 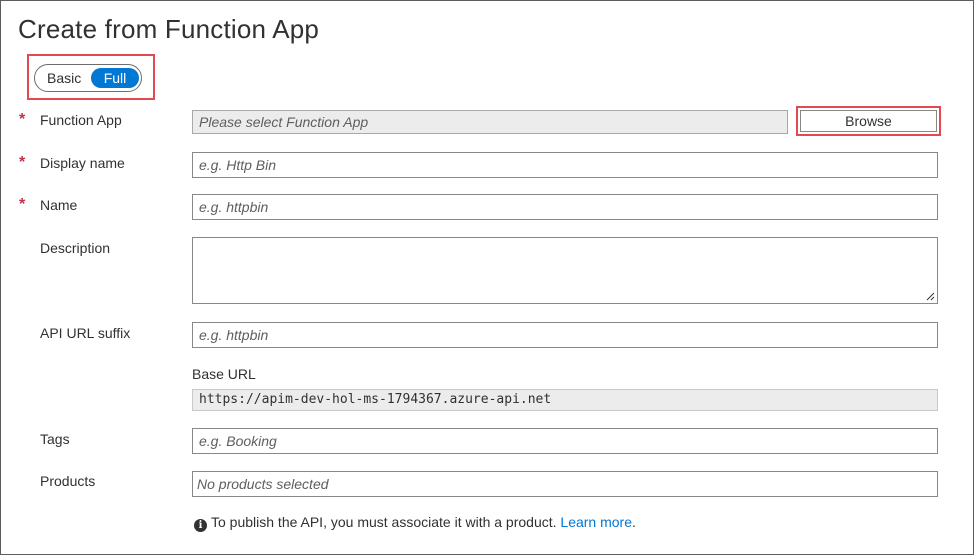 What do you see at coordinates (59, 205) in the screenshot?
I see `name-label: Name` at bounding box center [59, 205].